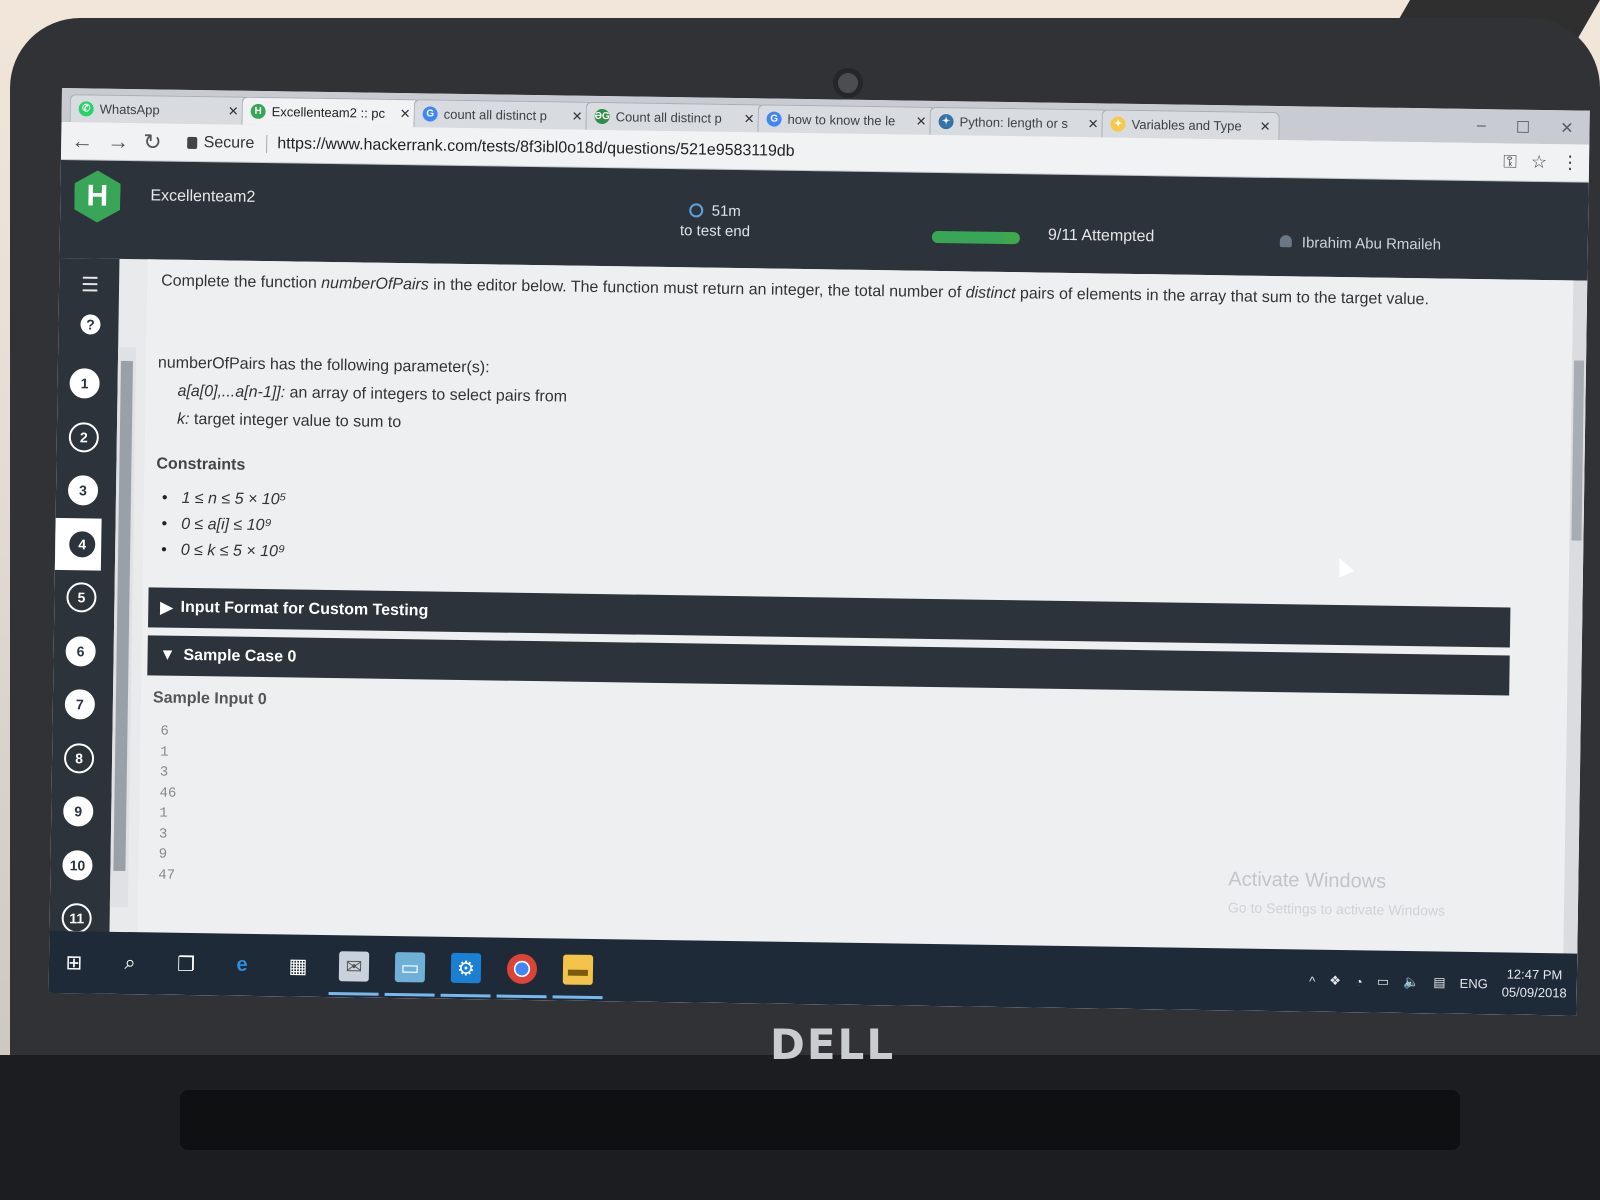  I want to click on edge-browser-icon: e, so click(242, 965).